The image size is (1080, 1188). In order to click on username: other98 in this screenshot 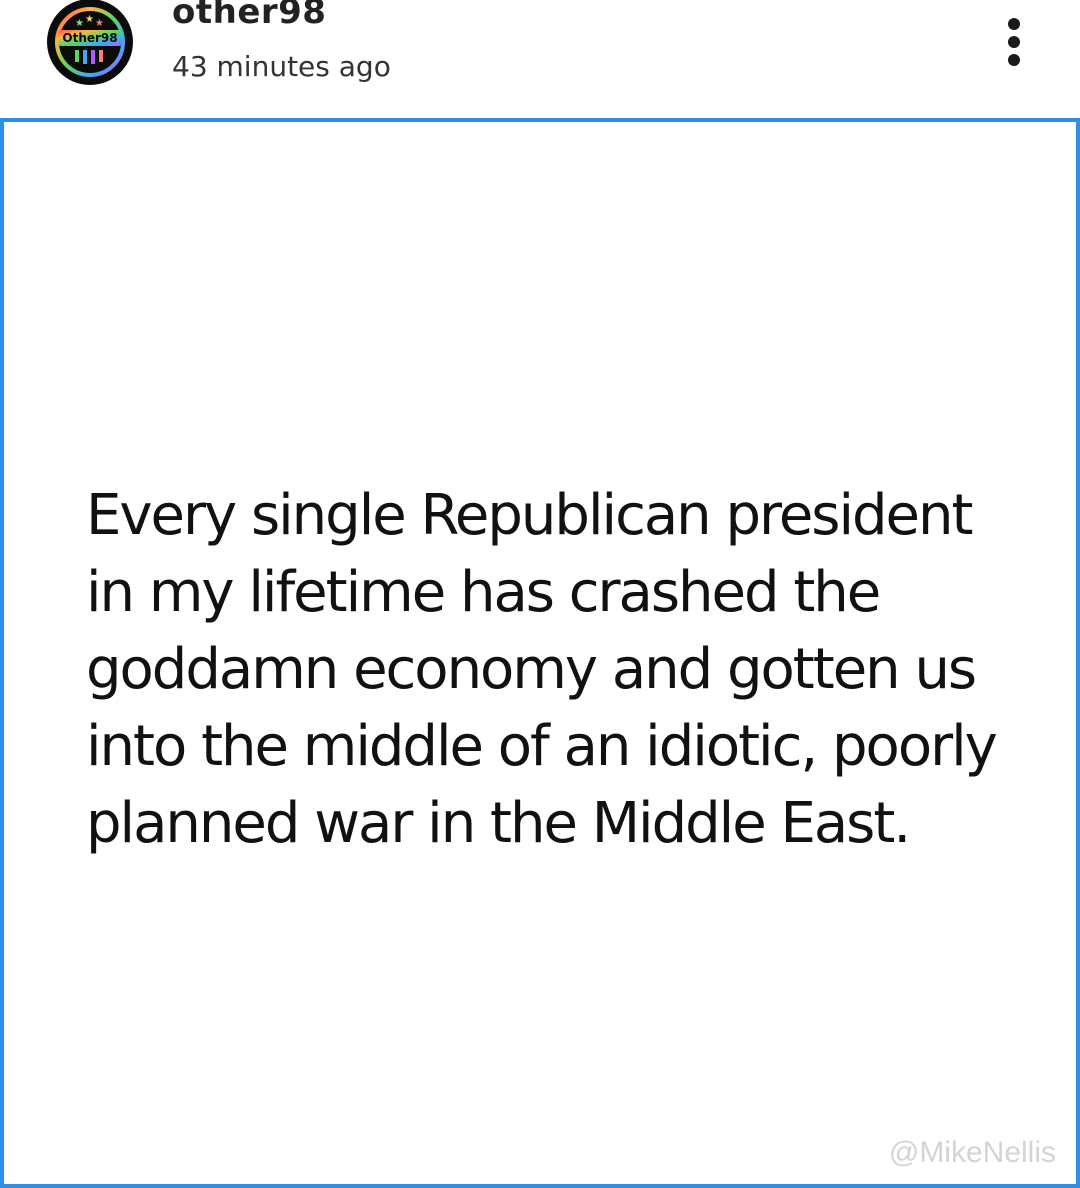, I will do `click(249, 16)`.